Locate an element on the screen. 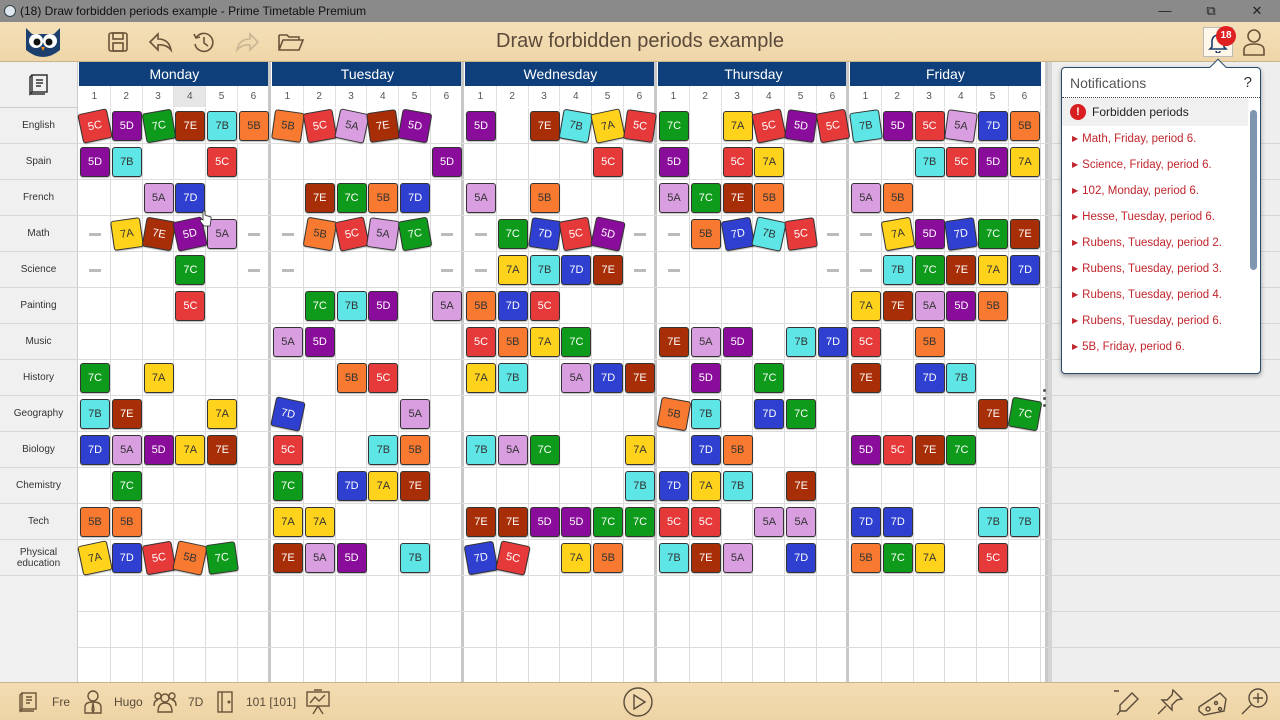 The image size is (1280, 720). period-number: 6 is located at coordinates (447, 96).